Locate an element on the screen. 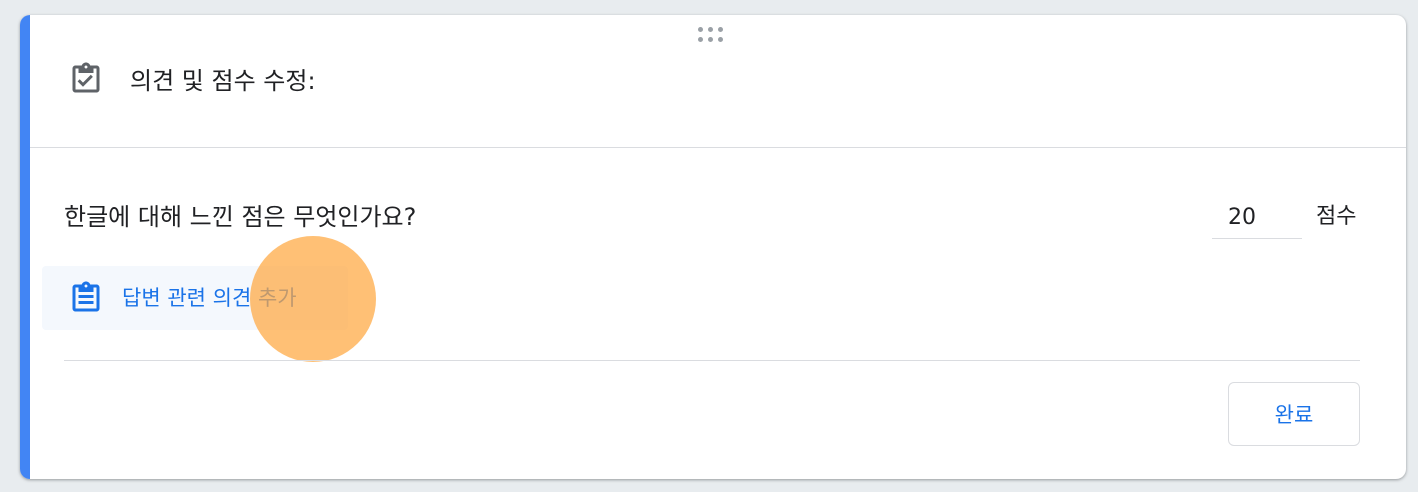 The height and width of the screenshot is (492, 1418). add-feedback-button: 답변 관련 의견 추가 is located at coordinates (195, 298).